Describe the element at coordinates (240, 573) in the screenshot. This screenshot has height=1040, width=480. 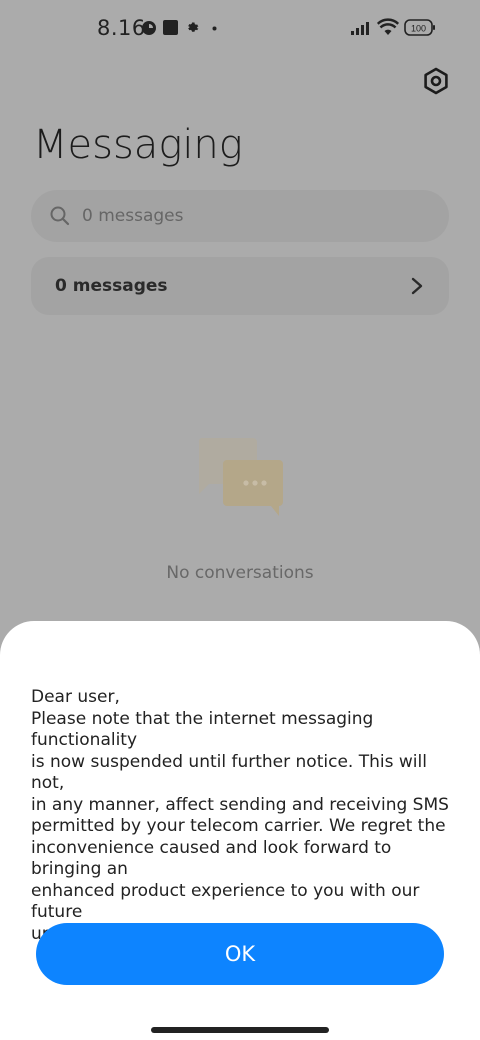
I see `empty-state-text: No conversations` at that location.